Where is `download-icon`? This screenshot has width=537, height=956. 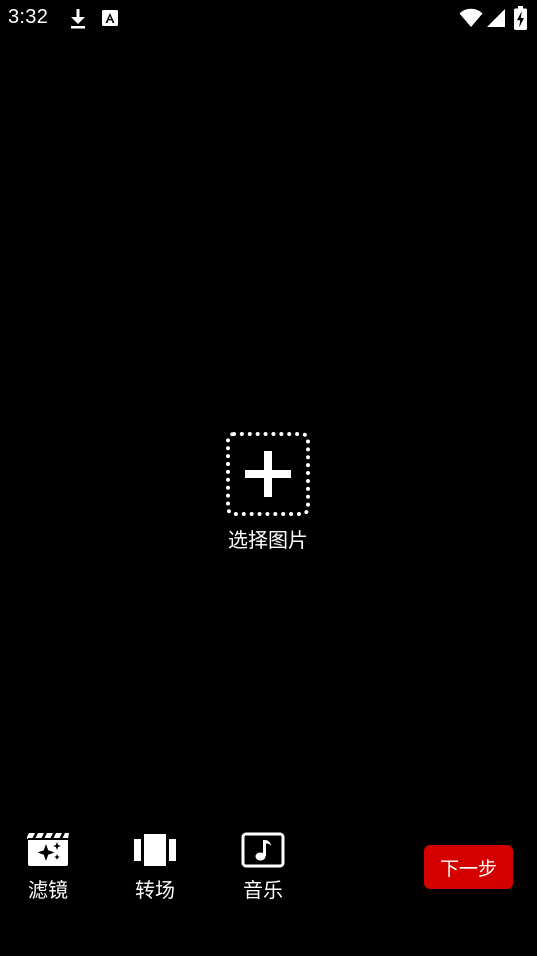 download-icon is located at coordinates (78, 19).